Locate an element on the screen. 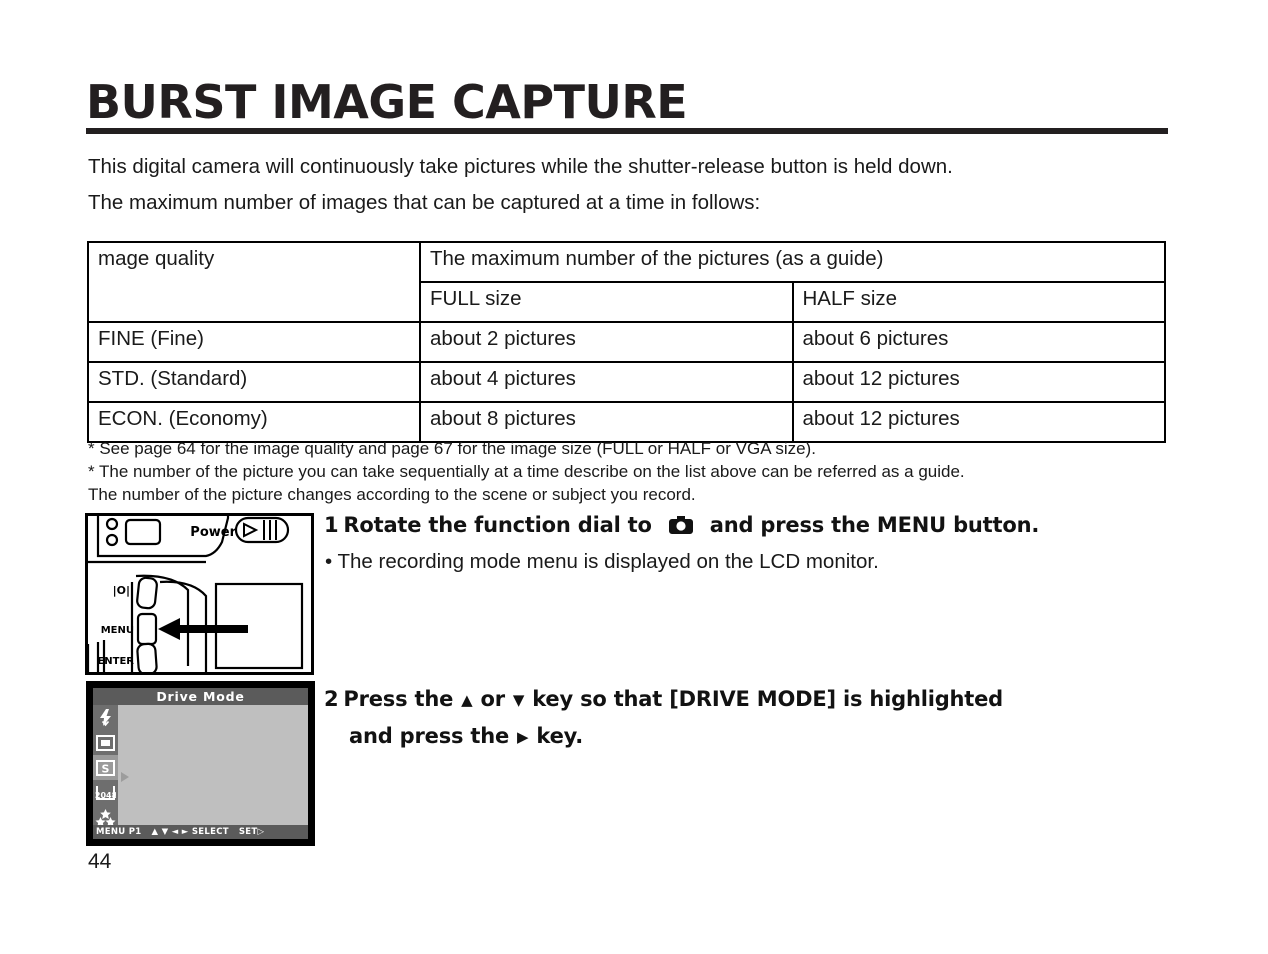 This screenshot has height=954, width=1268. step-1-text-before-icon: Rotate the function dial to is located at coordinates (497, 525).